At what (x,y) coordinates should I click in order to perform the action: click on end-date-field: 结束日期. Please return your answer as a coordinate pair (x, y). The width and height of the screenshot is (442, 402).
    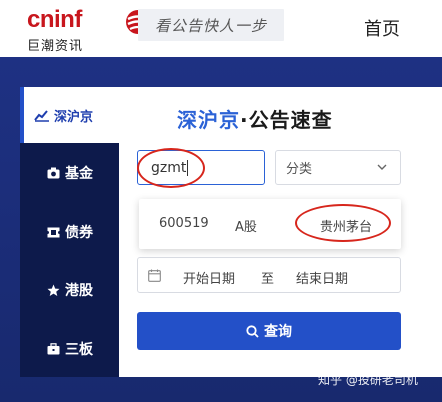
    Looking at the image, I should click on (322, 277).